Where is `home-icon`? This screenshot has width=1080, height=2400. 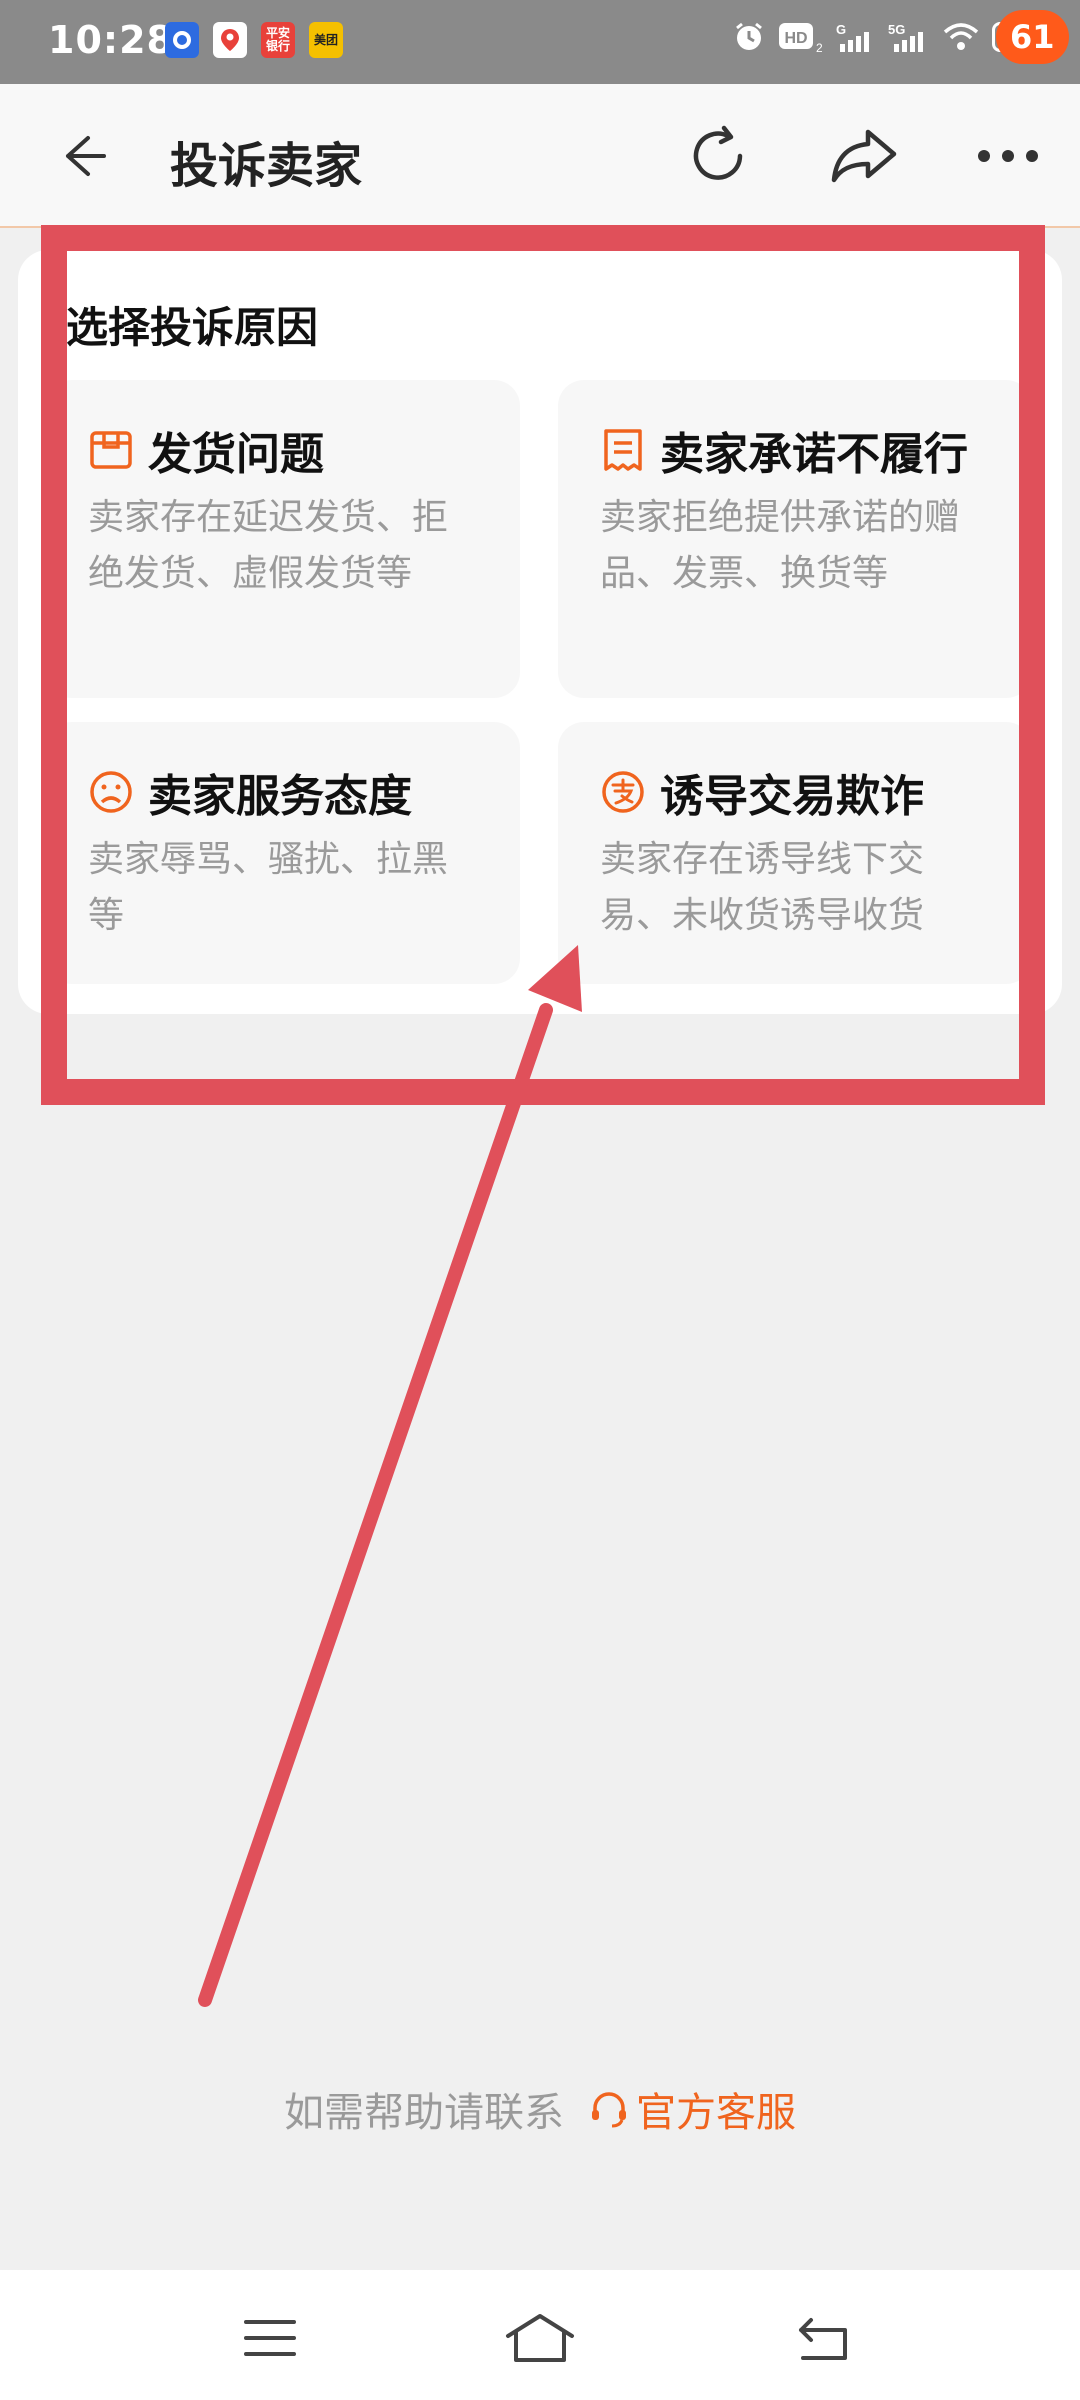 home-icon is located at coordinates (540, 2338).